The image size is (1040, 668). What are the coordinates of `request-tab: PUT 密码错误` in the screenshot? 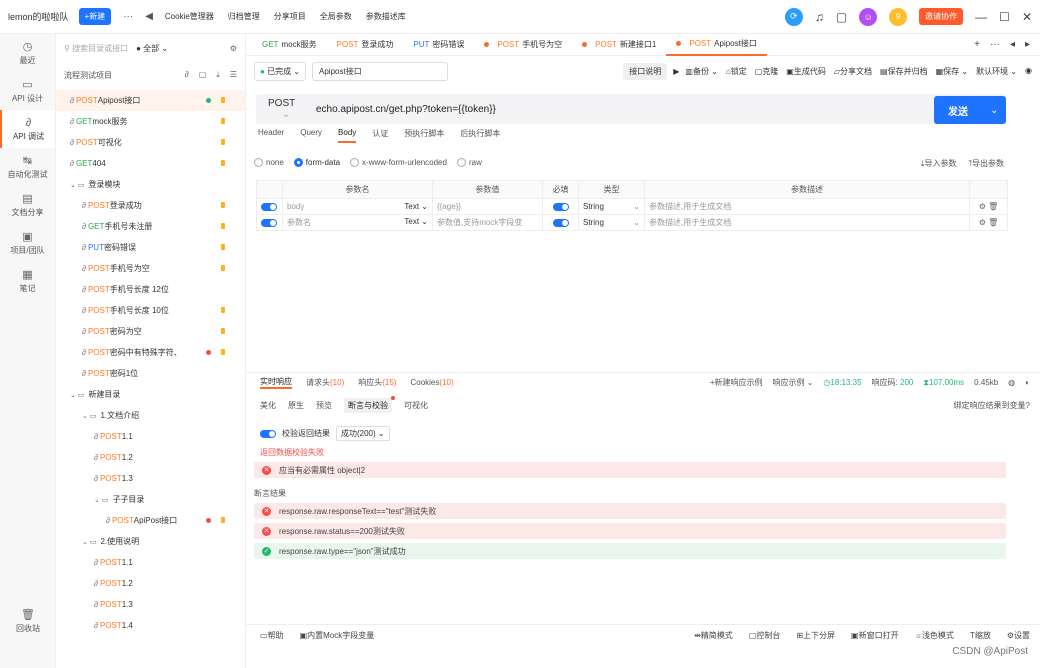 It's located at (438, 45).